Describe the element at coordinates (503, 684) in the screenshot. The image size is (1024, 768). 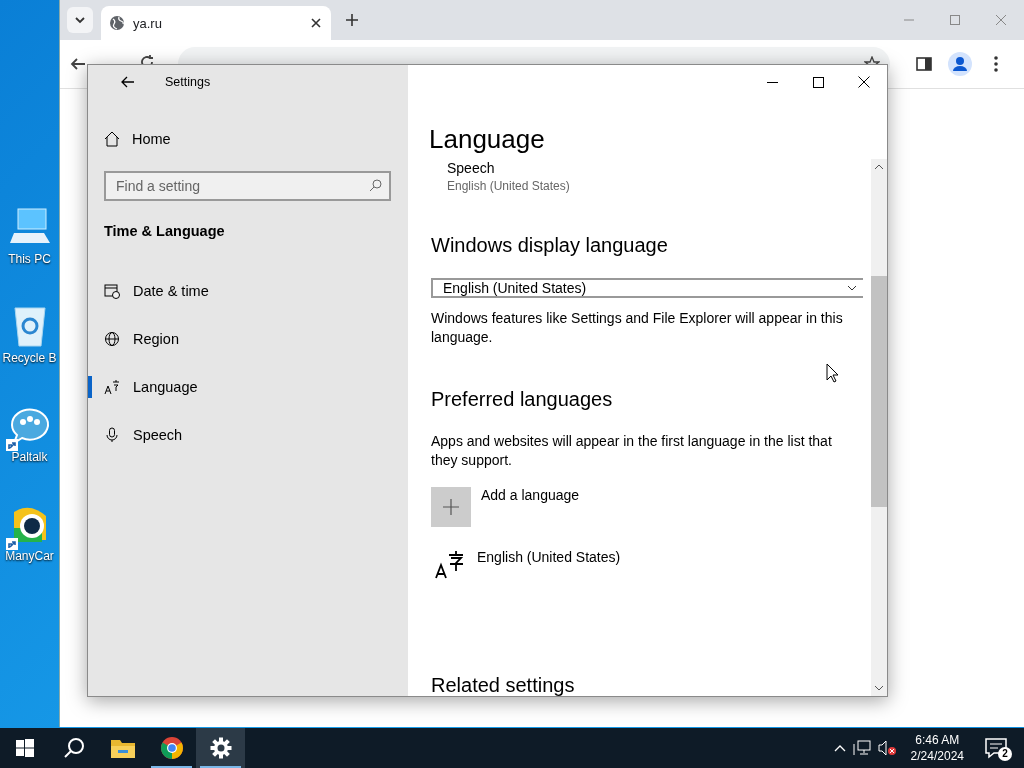
I see `section-heading: Related settings` at that location.